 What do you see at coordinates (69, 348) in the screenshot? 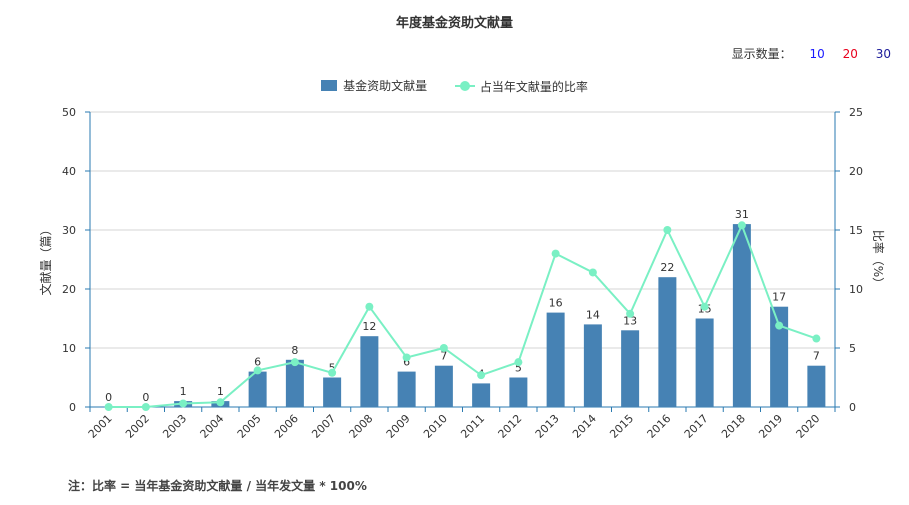
I see `y-tick-label-left: 10` at bounding box center [69, 348].